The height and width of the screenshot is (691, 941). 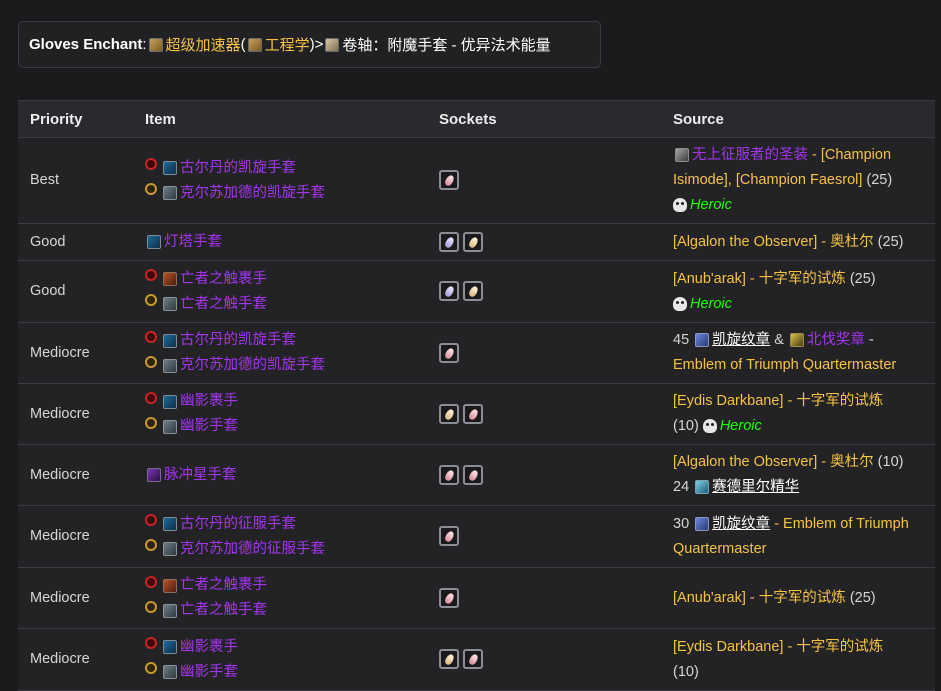 I want to click on item-cell: 灯塔手套, so click(x=280, y=242).